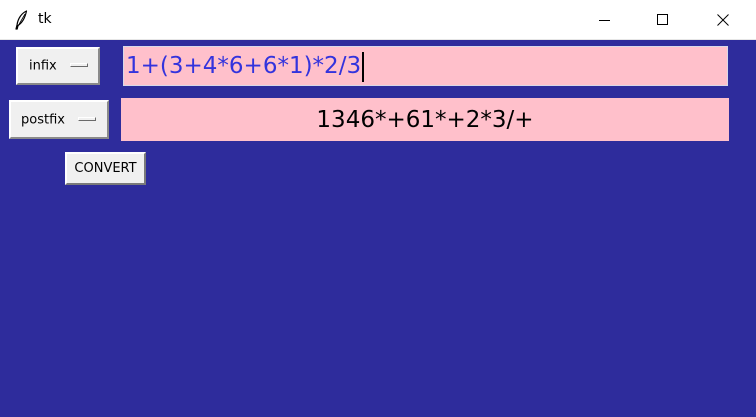 The width and height of the screenshot is (756, 417). I want to click on close-icon, so click(723, 20).